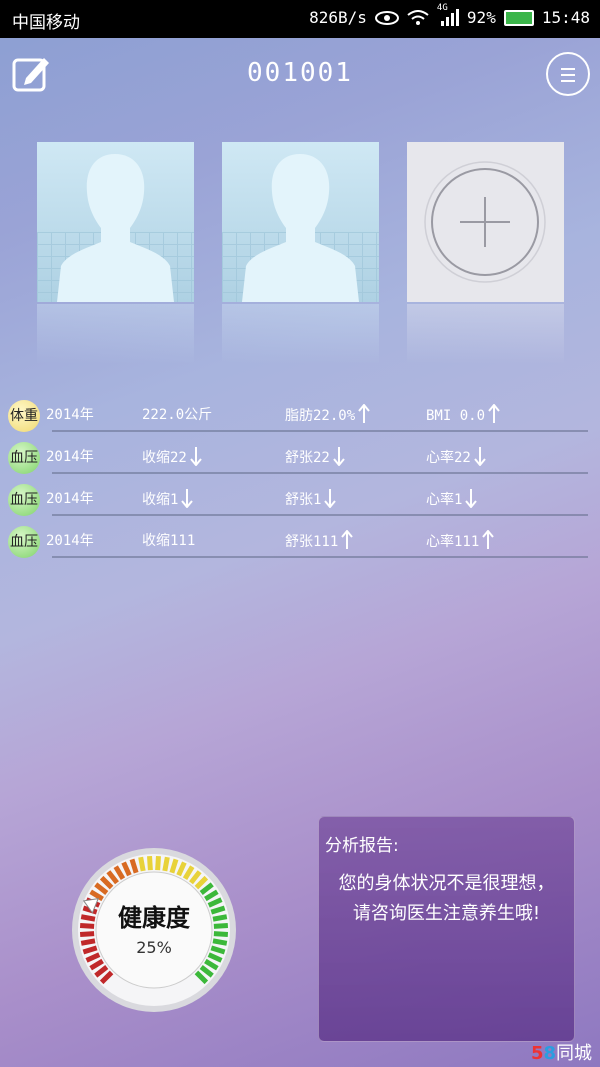 The height and width of the screenshot is (1067, 600). I want to click on record-text: 舒张22, so click(307, 458).